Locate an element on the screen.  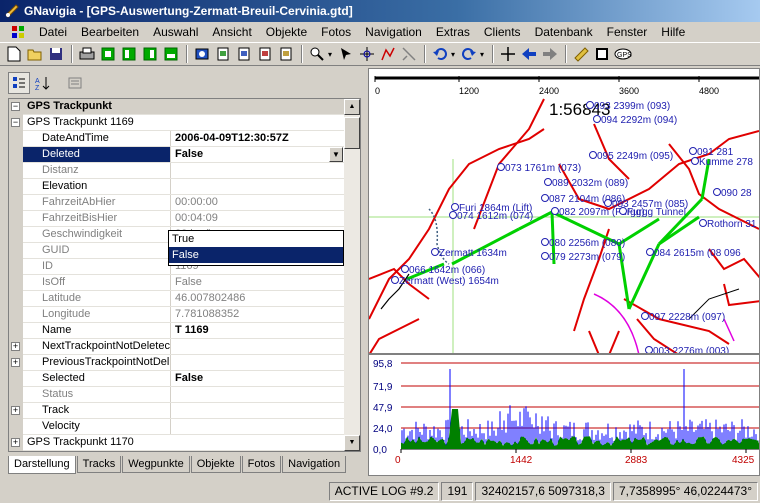
mdi-icon is located at coordinates (18, 32).